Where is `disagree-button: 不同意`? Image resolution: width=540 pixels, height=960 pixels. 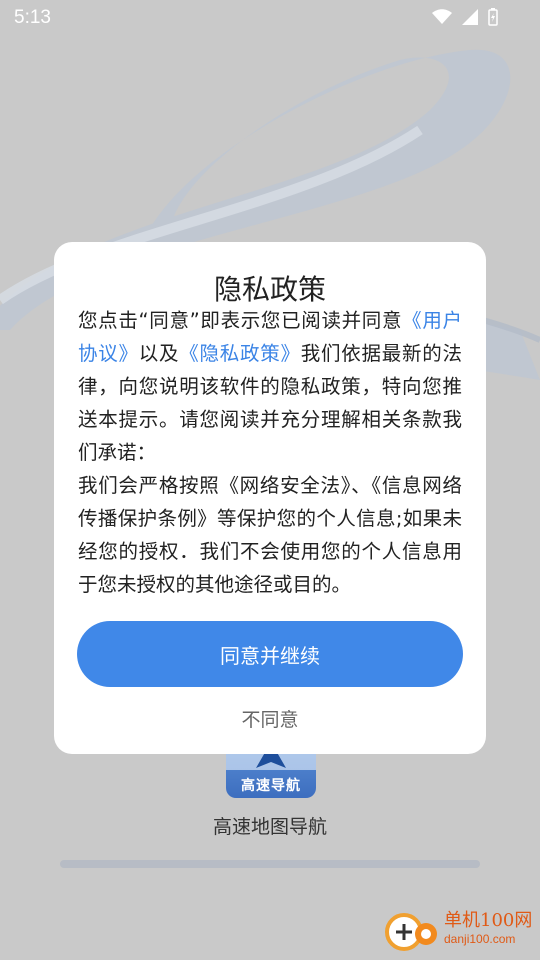 disagree-button: 不同意 is located at coordinates (270, 720).